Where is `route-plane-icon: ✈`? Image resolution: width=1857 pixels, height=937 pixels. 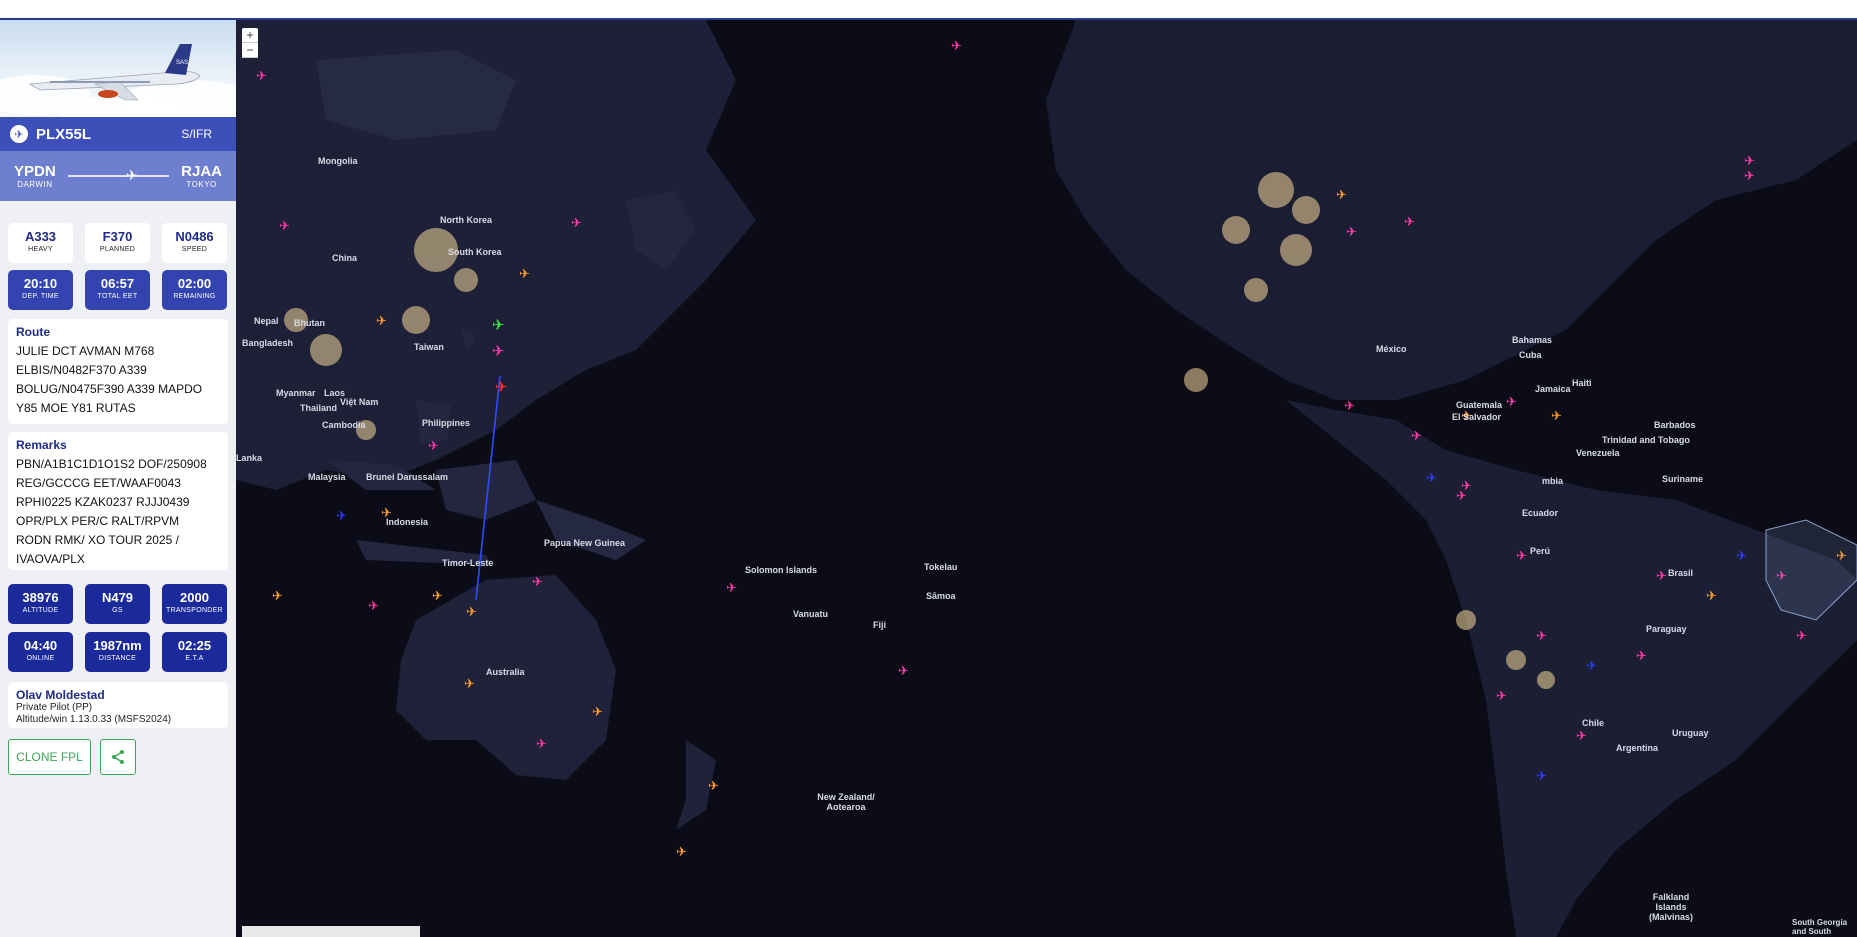 route-plane-icon: ✈ is located at coordinates (131, 175).